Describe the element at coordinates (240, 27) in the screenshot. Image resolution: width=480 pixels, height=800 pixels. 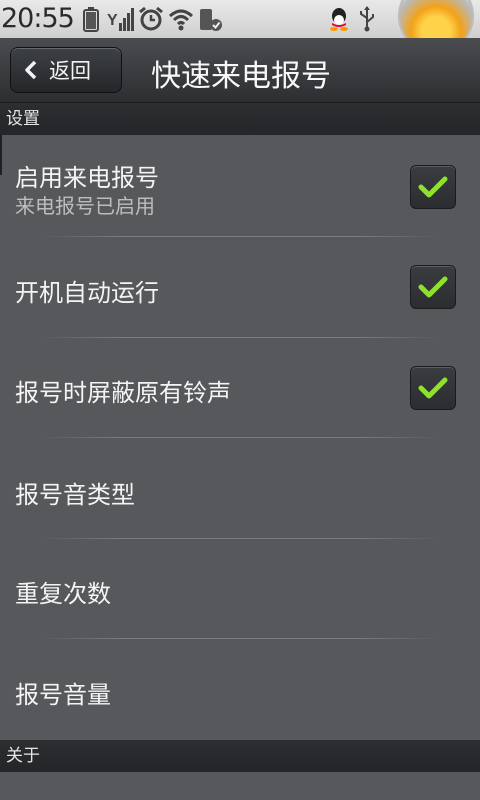
I see `status-bar: 20:55 Y` at that location.